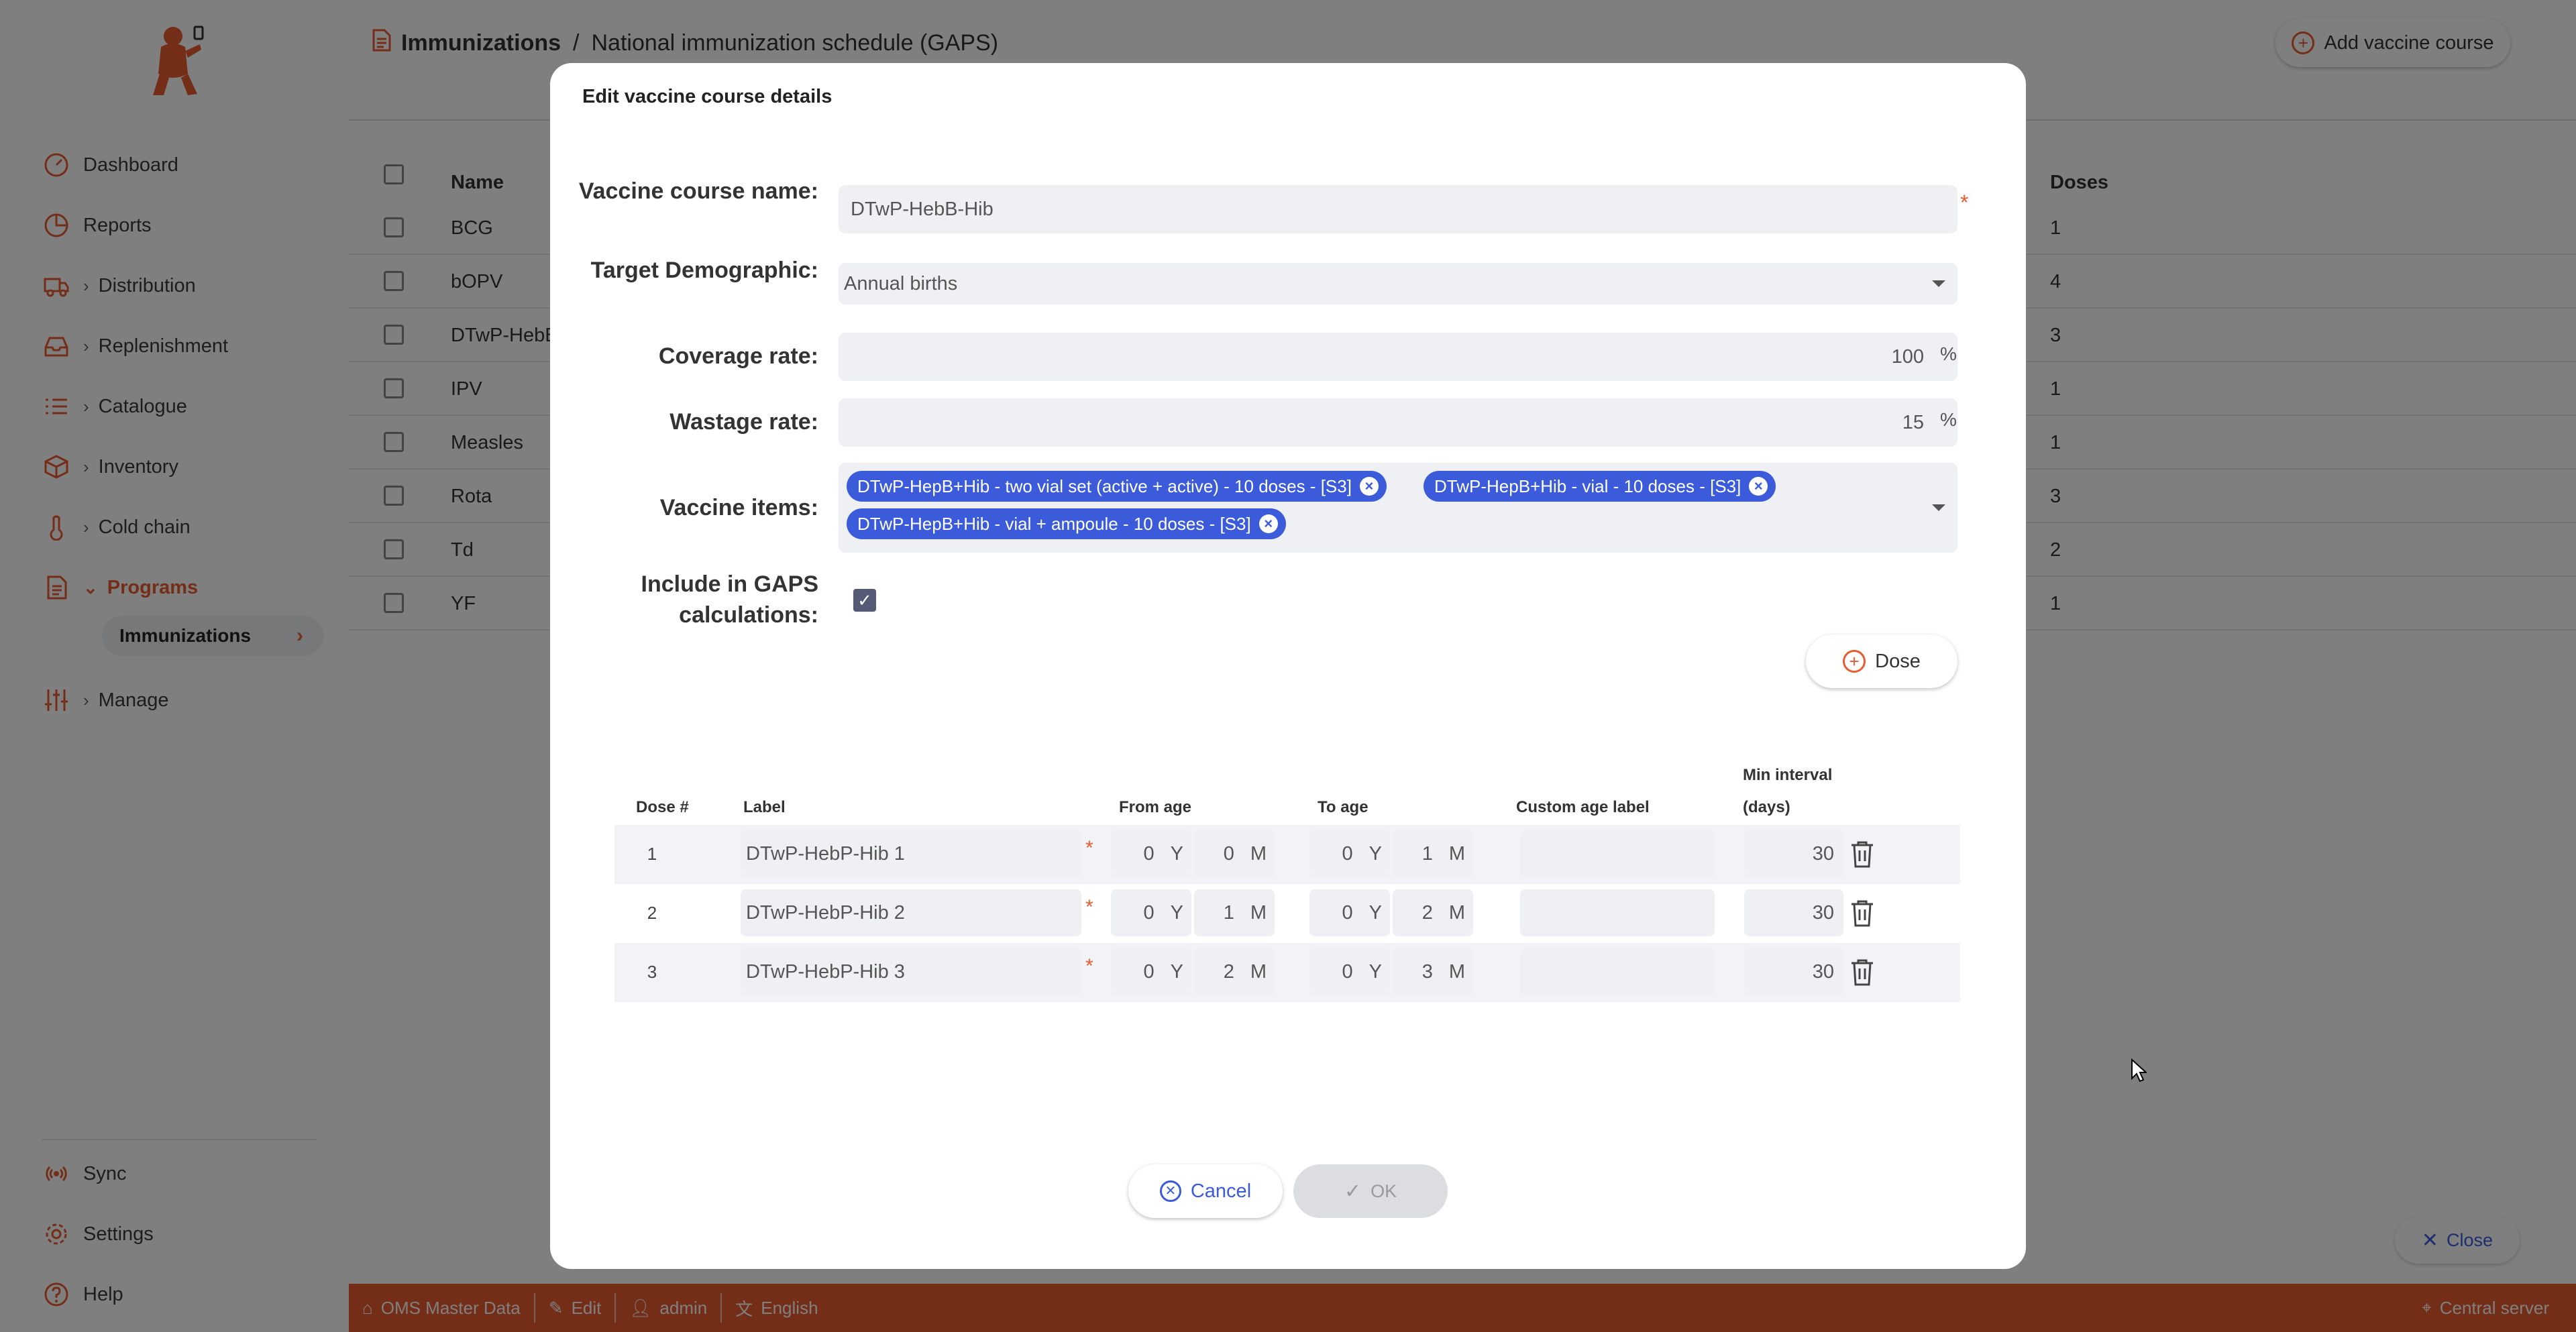 The width and height of the screenshot is (2576, 1332). I want to click on to-age-months-value: 3, so click(1427, 971).